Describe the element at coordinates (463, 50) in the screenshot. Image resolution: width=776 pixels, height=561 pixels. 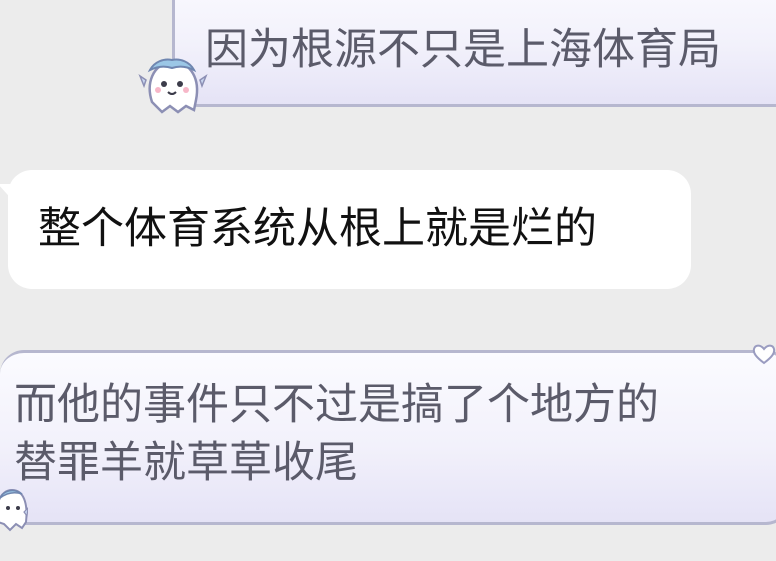
I see `message-text: 因为根源不只是上海体育局` at that location.